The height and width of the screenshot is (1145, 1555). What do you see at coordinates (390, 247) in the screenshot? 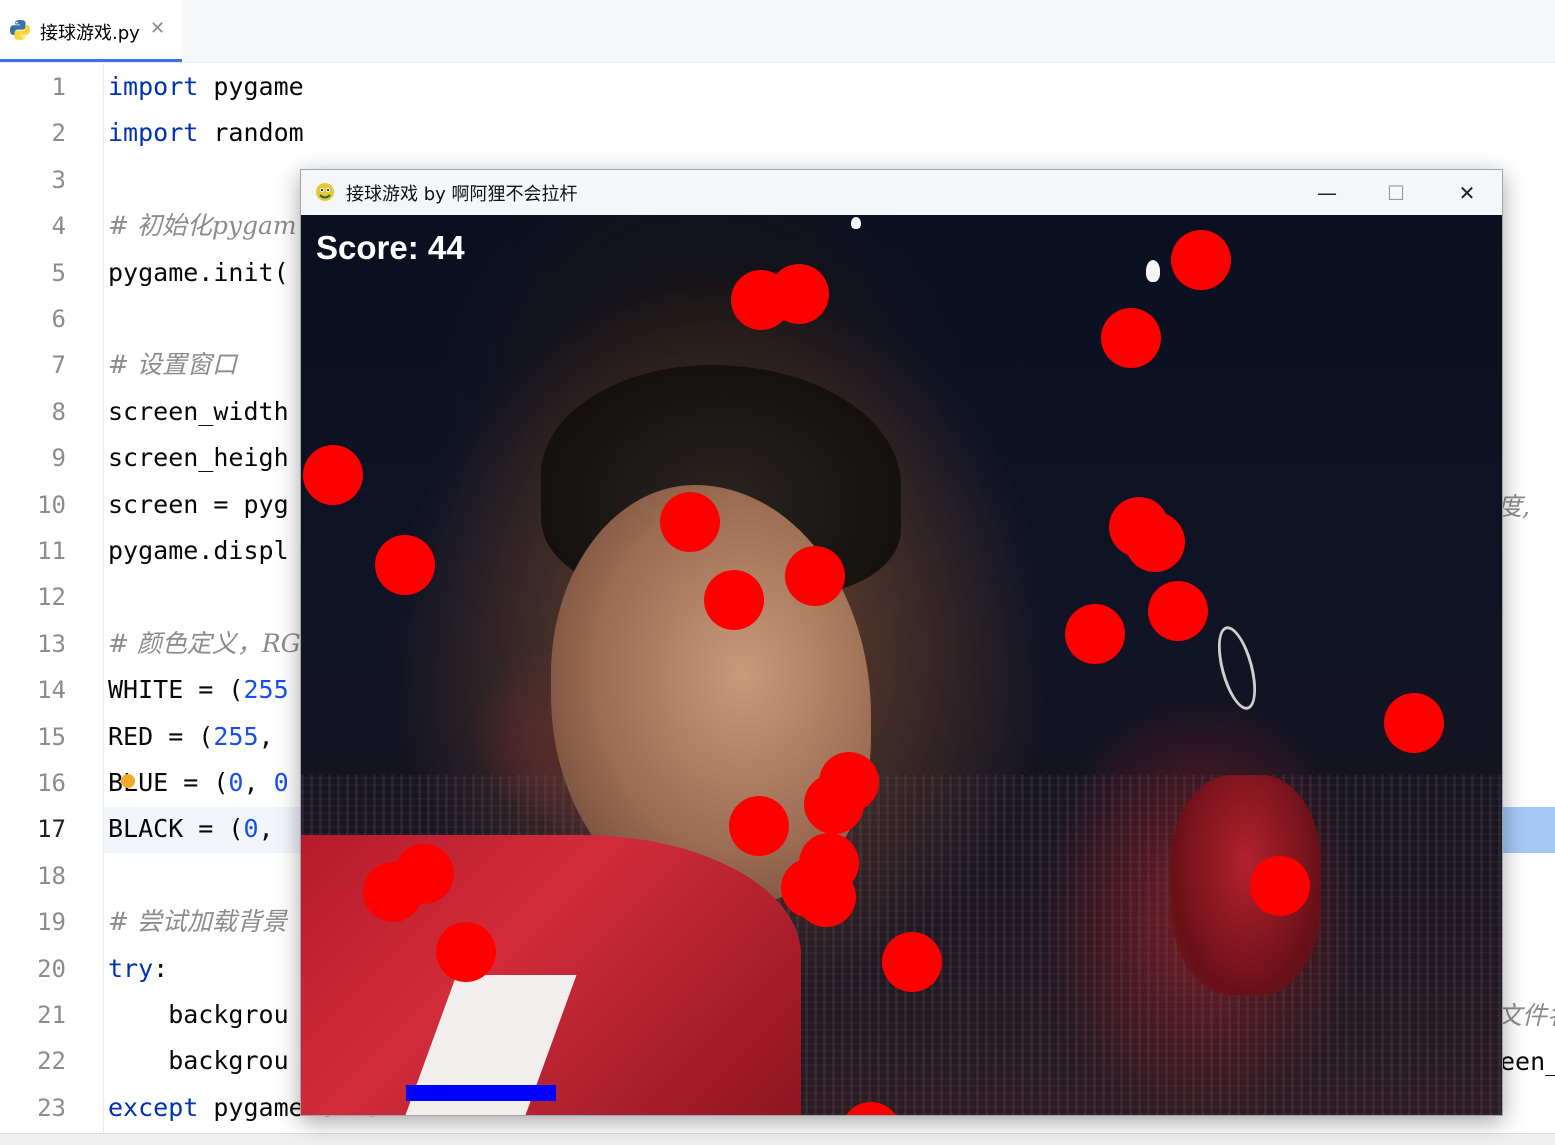
I see `score-display: Score: 44` at bounding box center [390, 247].